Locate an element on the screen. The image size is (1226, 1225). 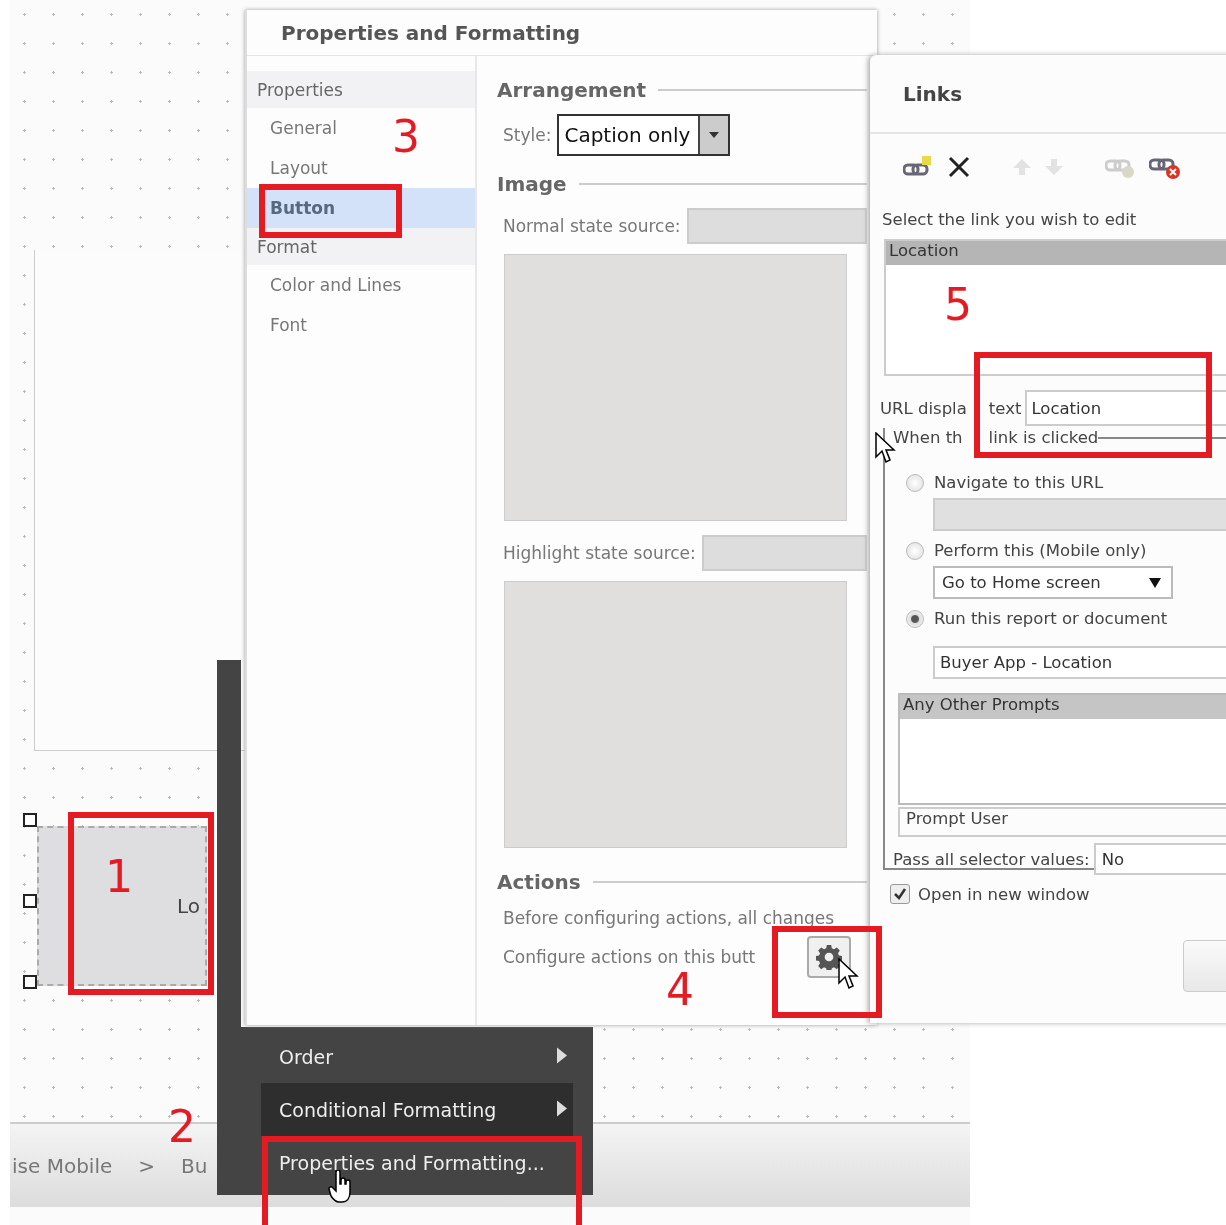
step-number: 3 is located at coordinates (406, 137).